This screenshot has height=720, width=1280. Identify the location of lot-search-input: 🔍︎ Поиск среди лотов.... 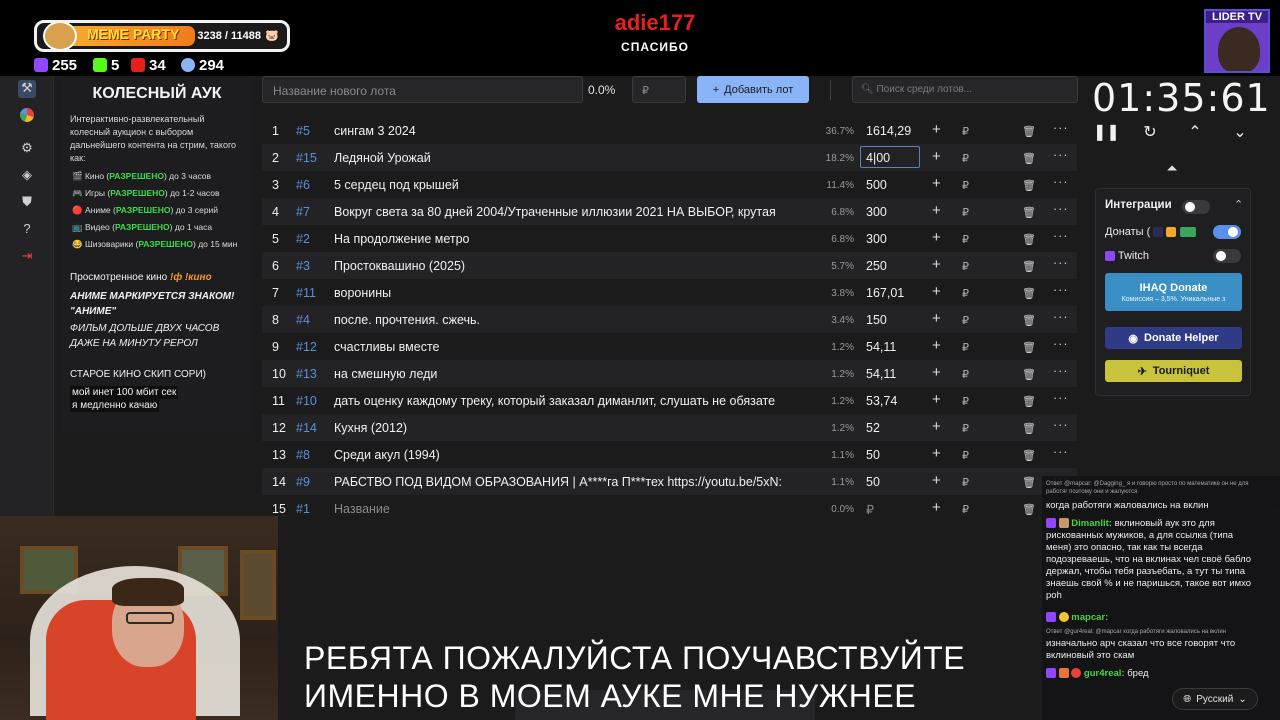
(965, 89).